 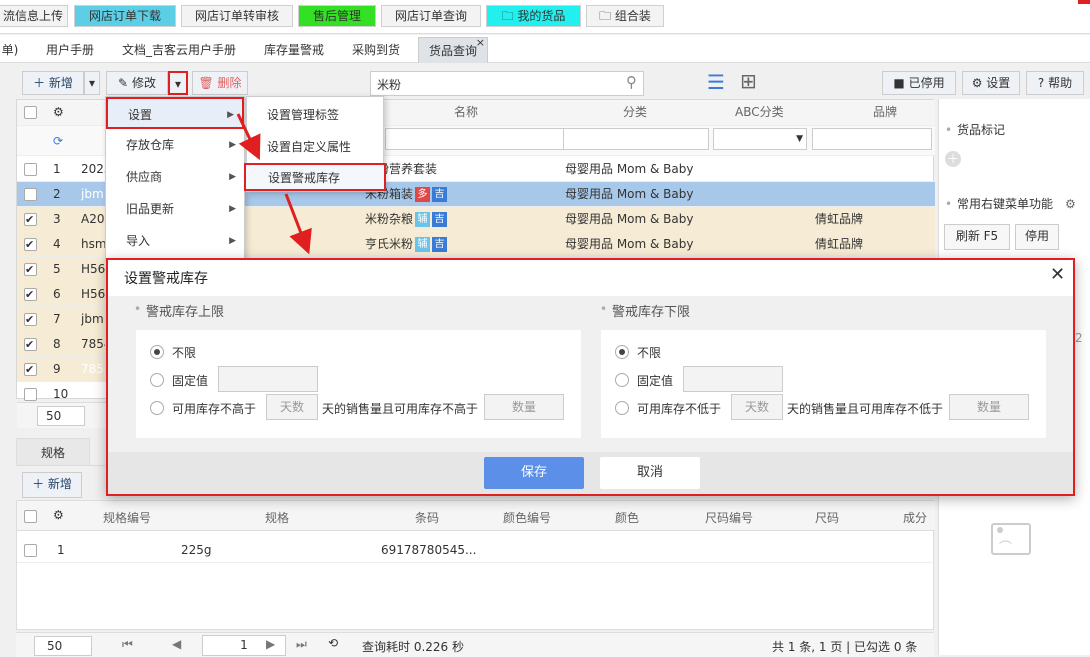 What do you see at coordinates (268, 379) in the screenshot?
I see `upper-fixed-input` at bounding box center [268, 379].